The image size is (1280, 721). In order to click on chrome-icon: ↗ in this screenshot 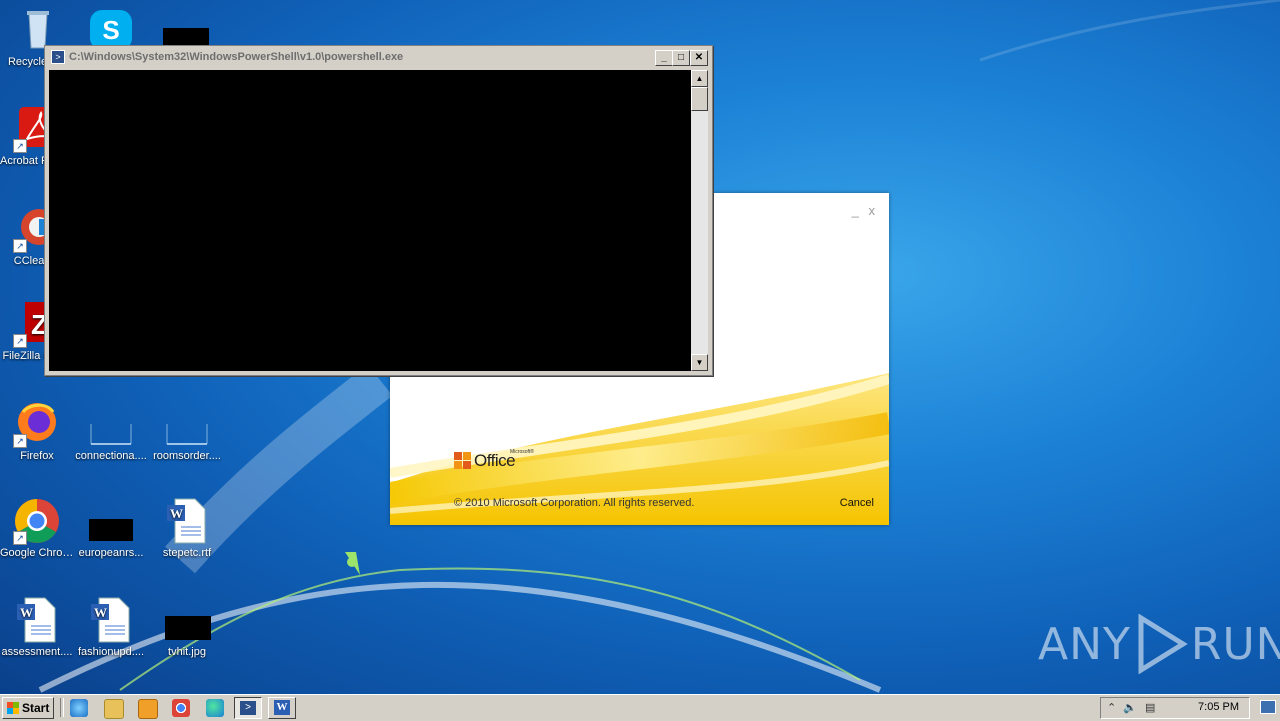, I will do `click(37, 521)`.